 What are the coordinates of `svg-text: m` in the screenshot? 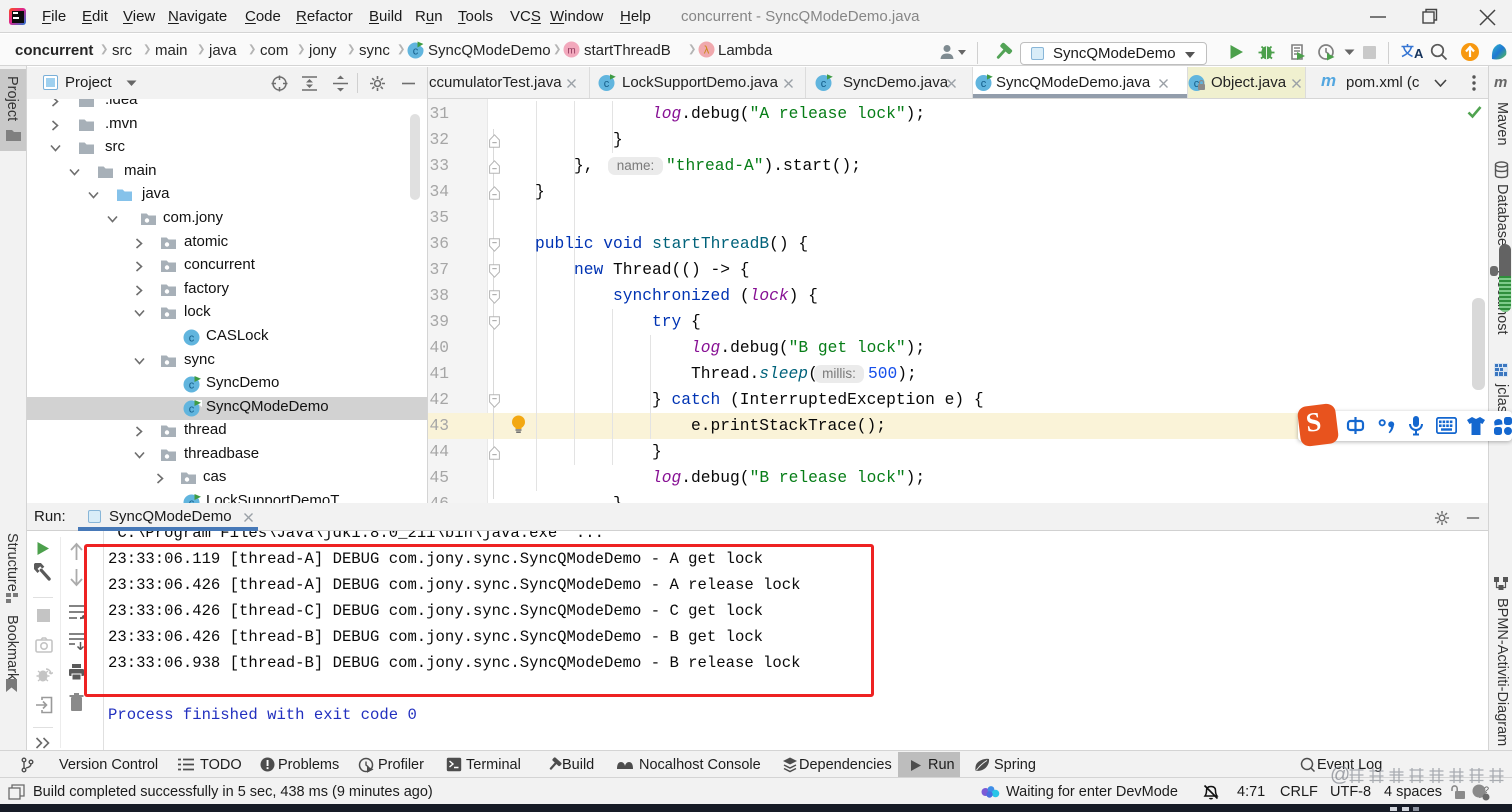 It's located at (571, 51).